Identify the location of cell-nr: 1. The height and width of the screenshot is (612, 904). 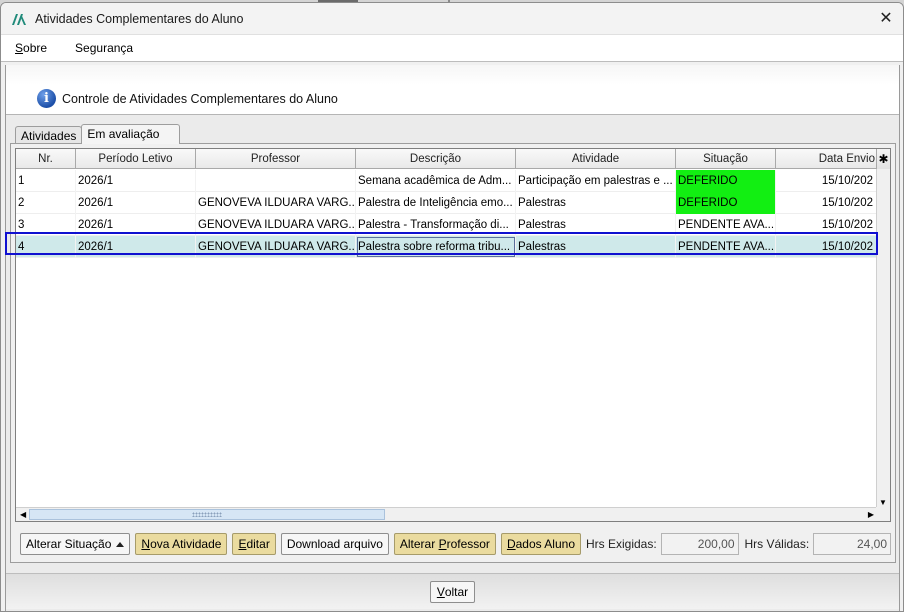
(46, 181).